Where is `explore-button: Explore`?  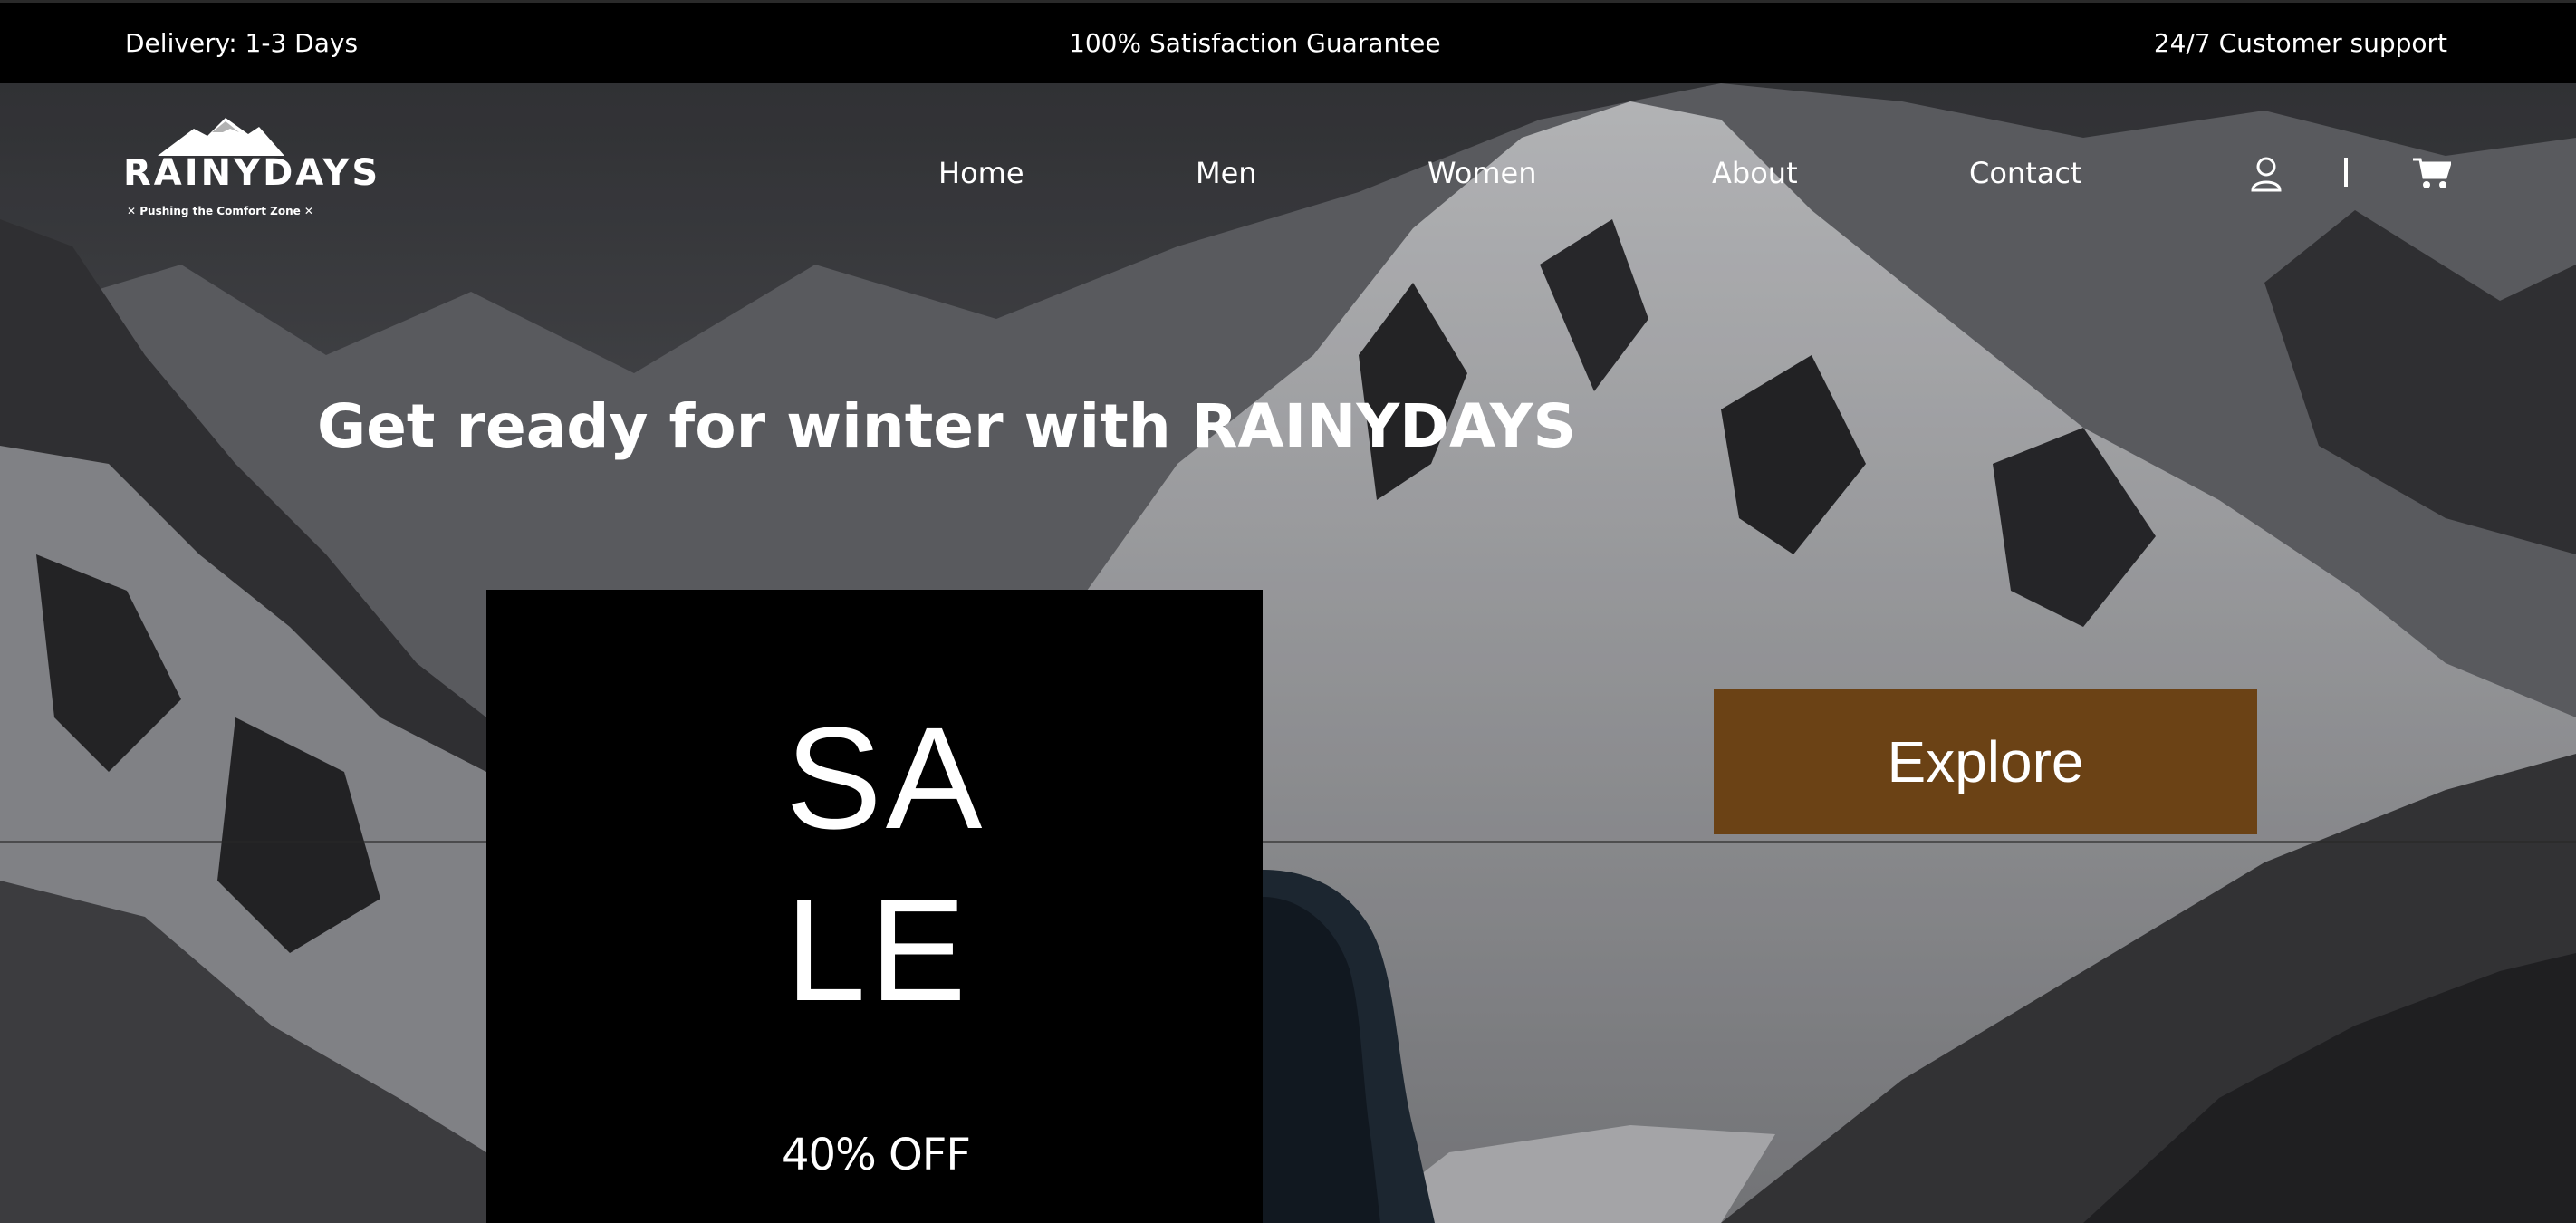
explore-button: Explore is located at coordinates (1985, 761).